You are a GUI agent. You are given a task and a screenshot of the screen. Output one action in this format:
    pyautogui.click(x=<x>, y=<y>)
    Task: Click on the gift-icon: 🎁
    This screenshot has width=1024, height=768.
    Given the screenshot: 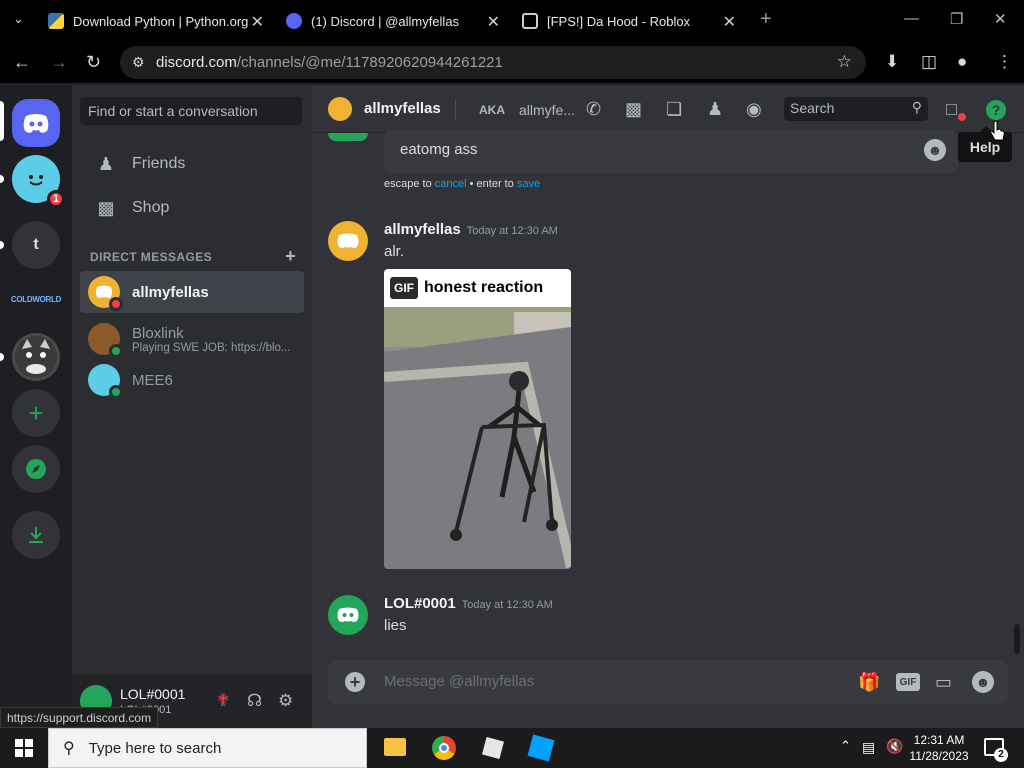 What is the action you would take?
    pyautogui.click(x=869, y=682)
    